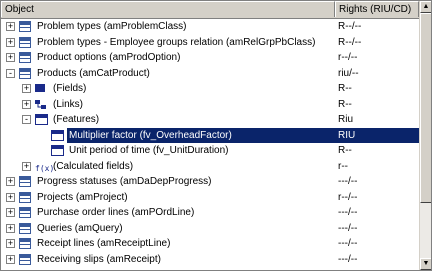 The height and width of the screenshot is (271, 432). What do you see at coordinates (210, 89) in the screenshot?
I see `tree-row: + (Fields) R--` at bounding box center [210, 89].